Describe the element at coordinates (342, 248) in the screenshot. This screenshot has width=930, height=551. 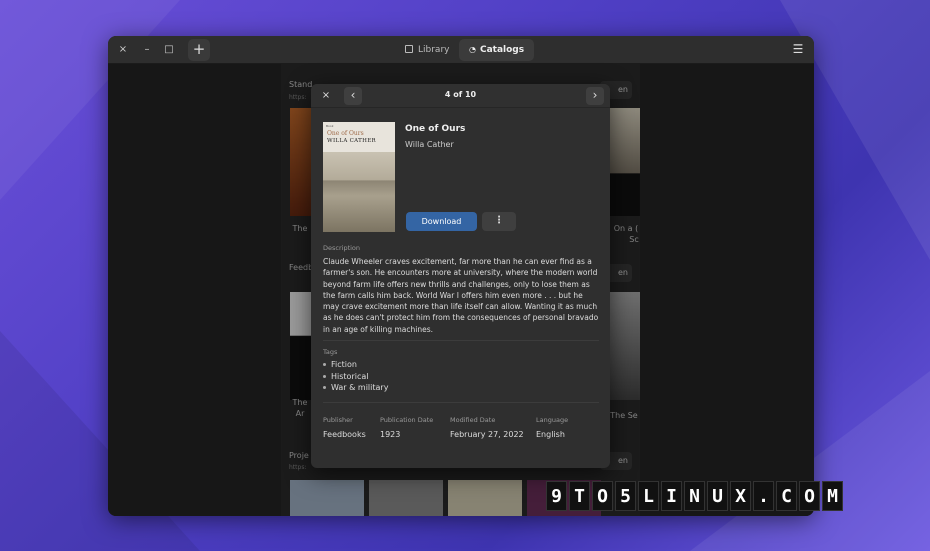
I see `description-label: Description` at that location.